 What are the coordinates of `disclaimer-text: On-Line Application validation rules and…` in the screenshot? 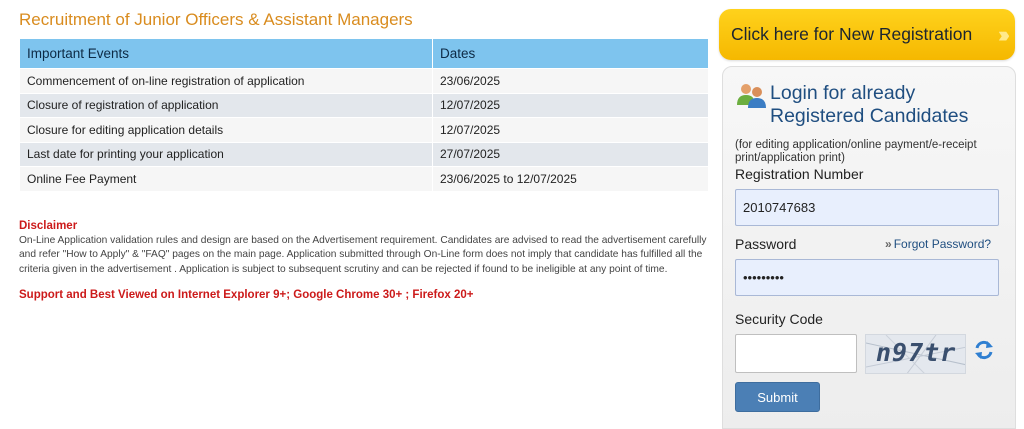 It's located at (363, 254).